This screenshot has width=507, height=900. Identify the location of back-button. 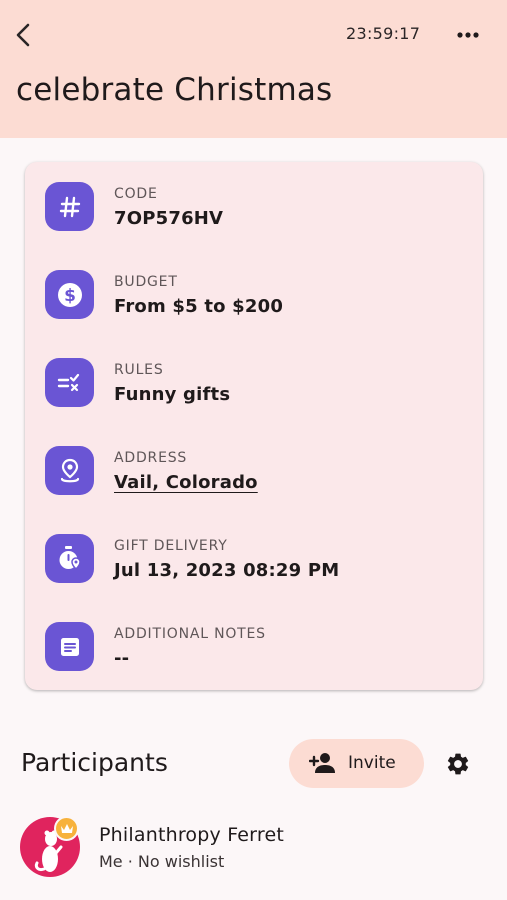
(24, 35).